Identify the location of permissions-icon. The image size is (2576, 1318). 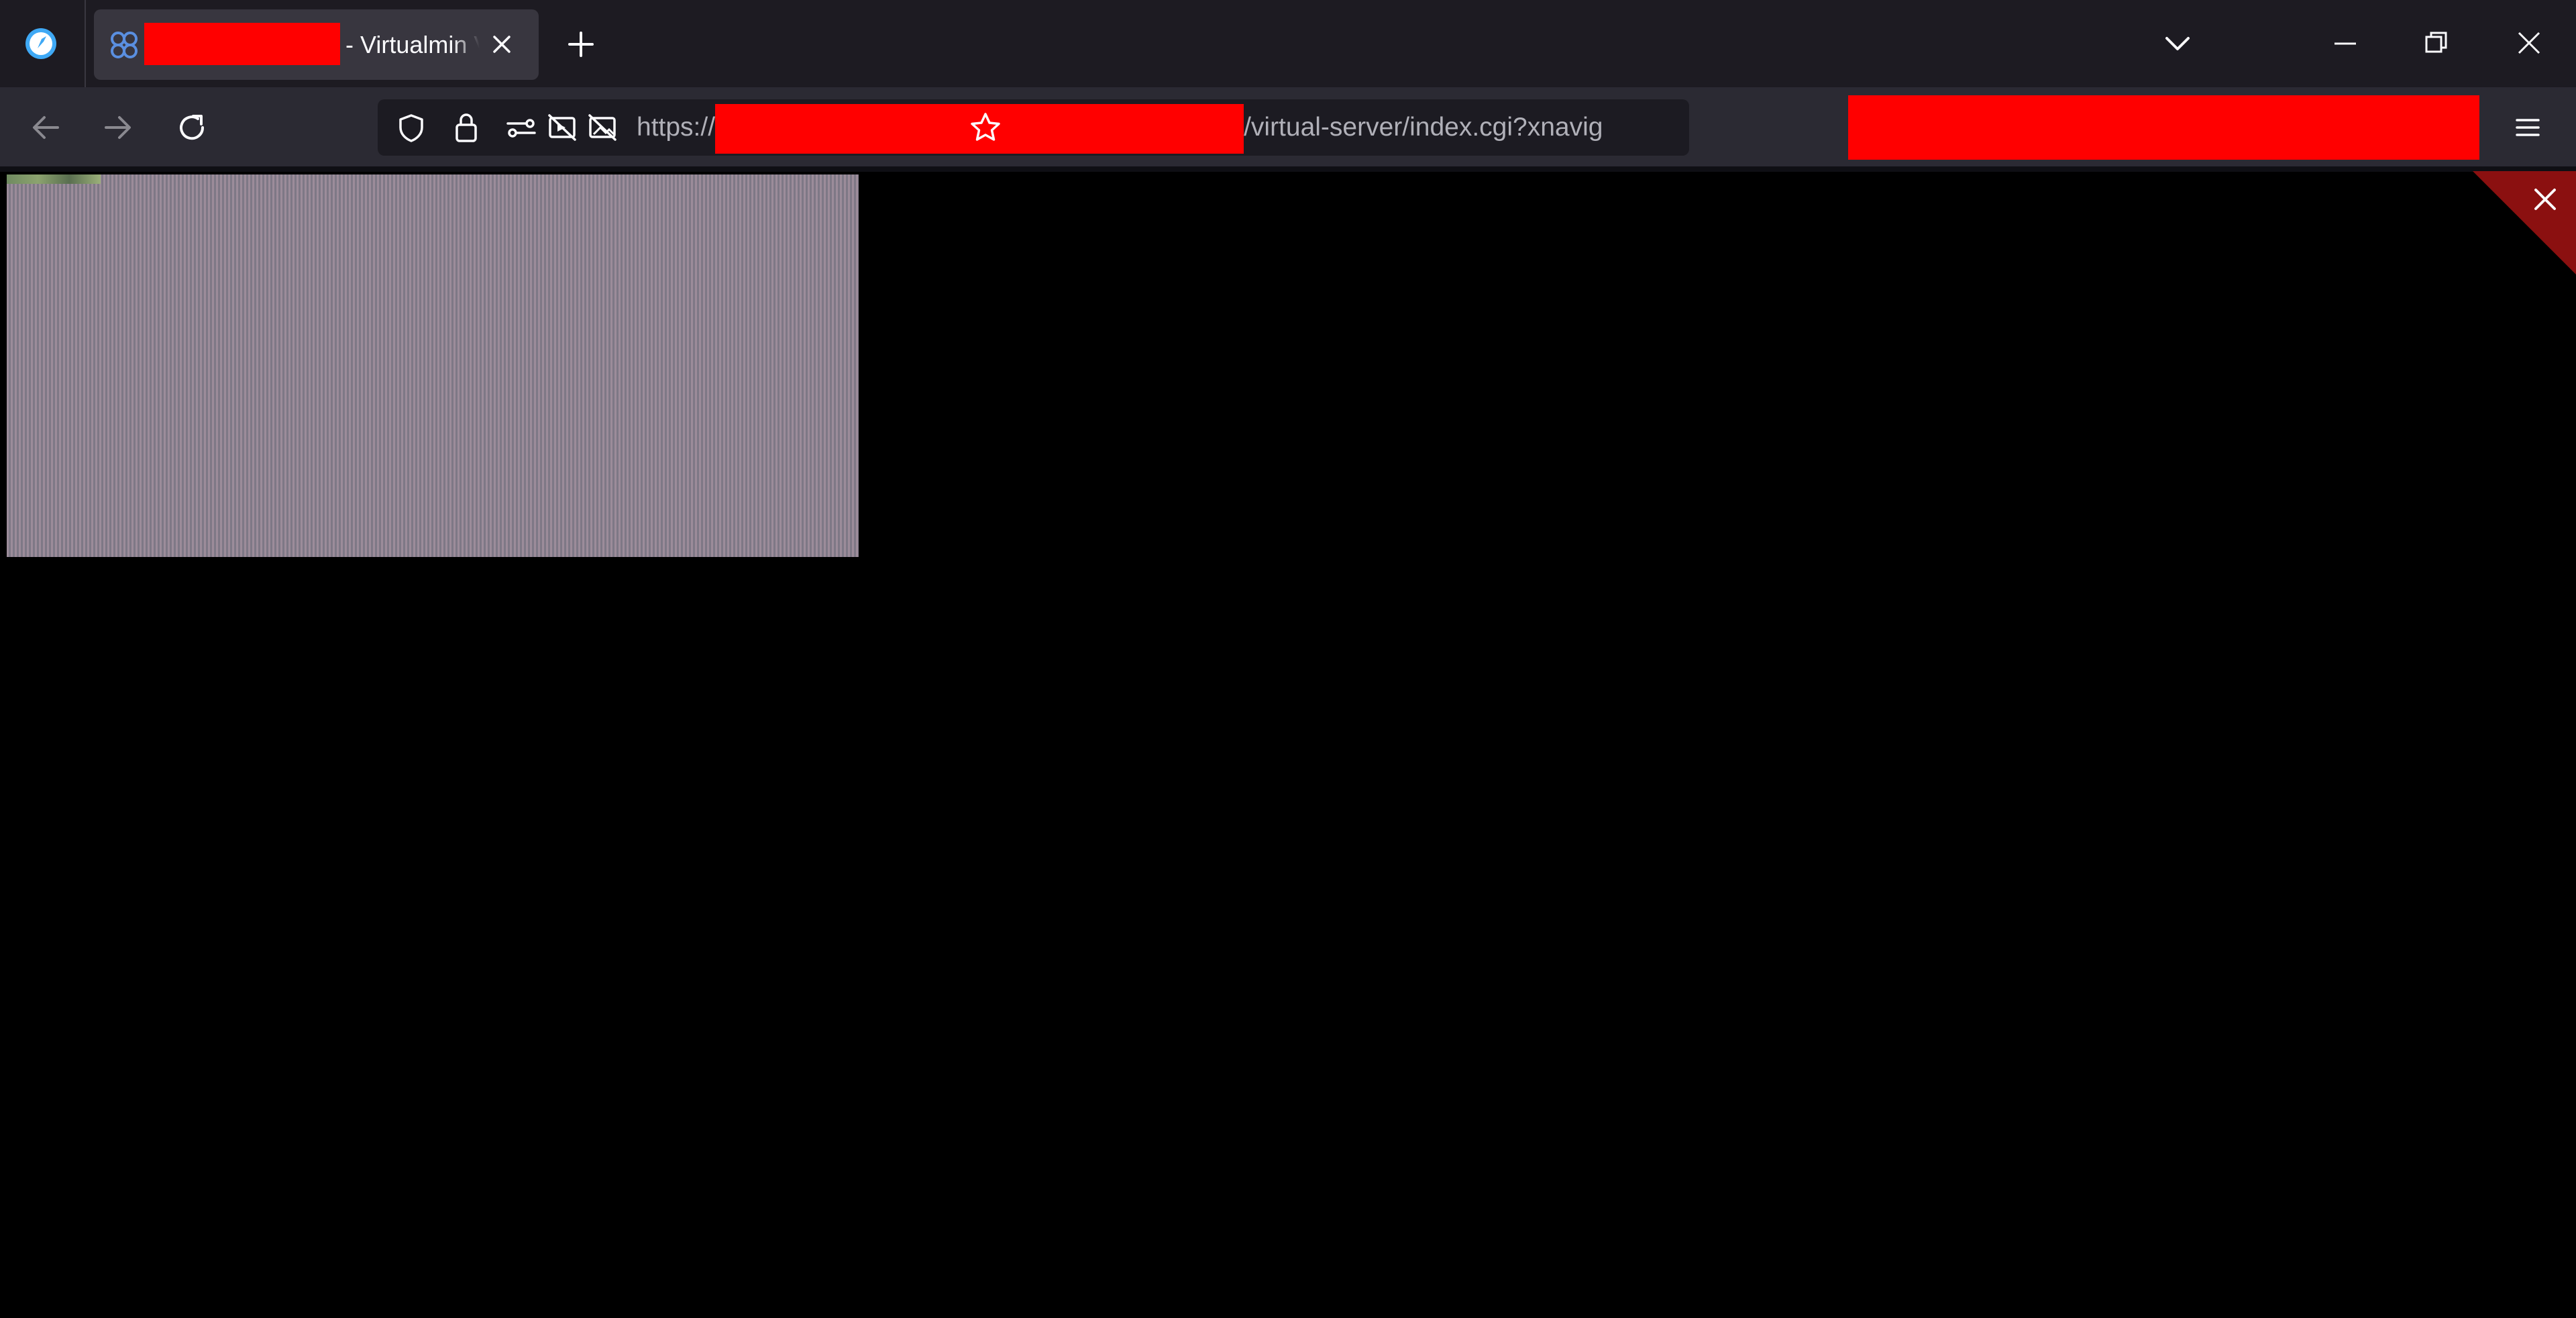
(521, 127).